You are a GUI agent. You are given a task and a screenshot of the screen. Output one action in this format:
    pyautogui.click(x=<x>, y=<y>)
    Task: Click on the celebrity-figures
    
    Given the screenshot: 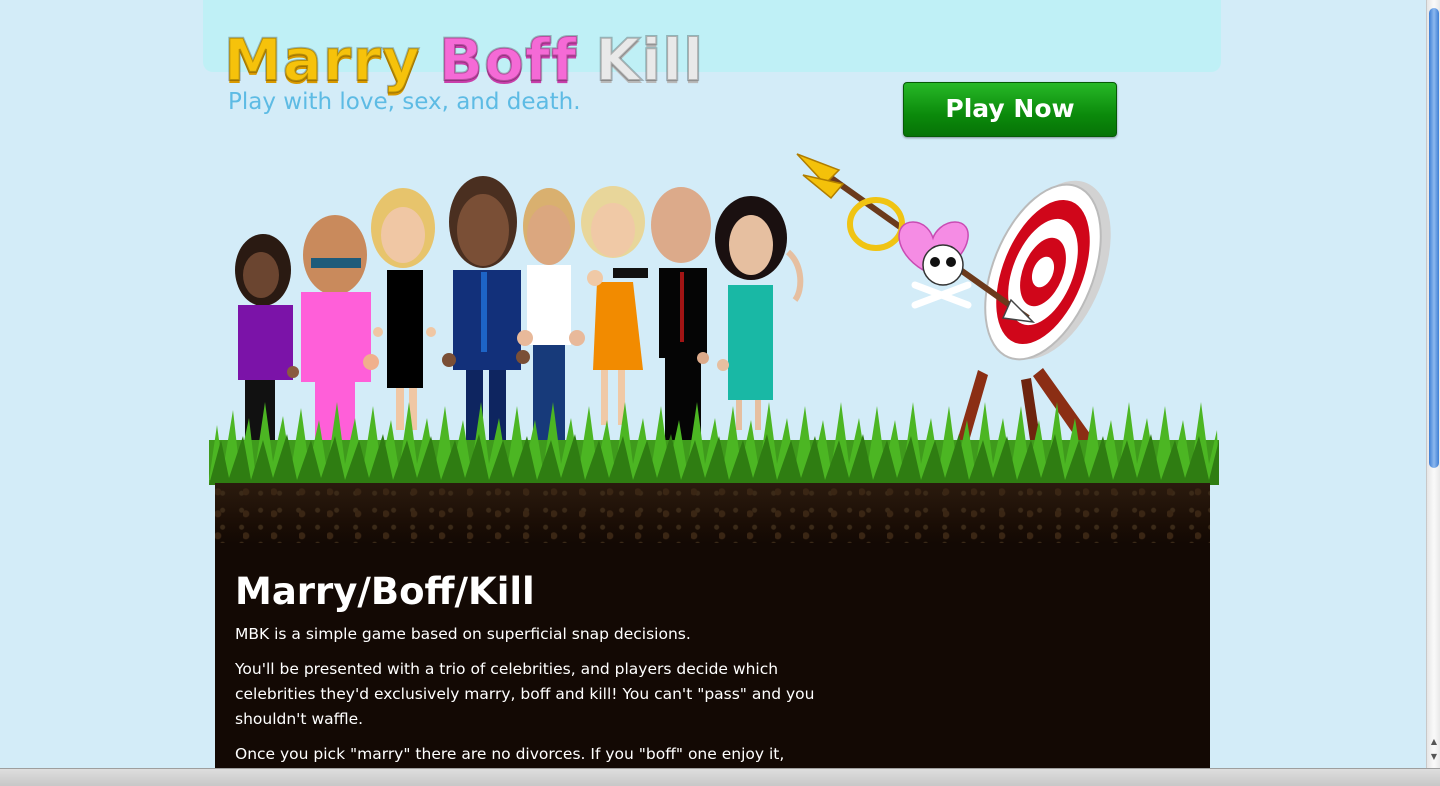 What is the action you would take?
    pyautogui.click(x=519, y=312)
    